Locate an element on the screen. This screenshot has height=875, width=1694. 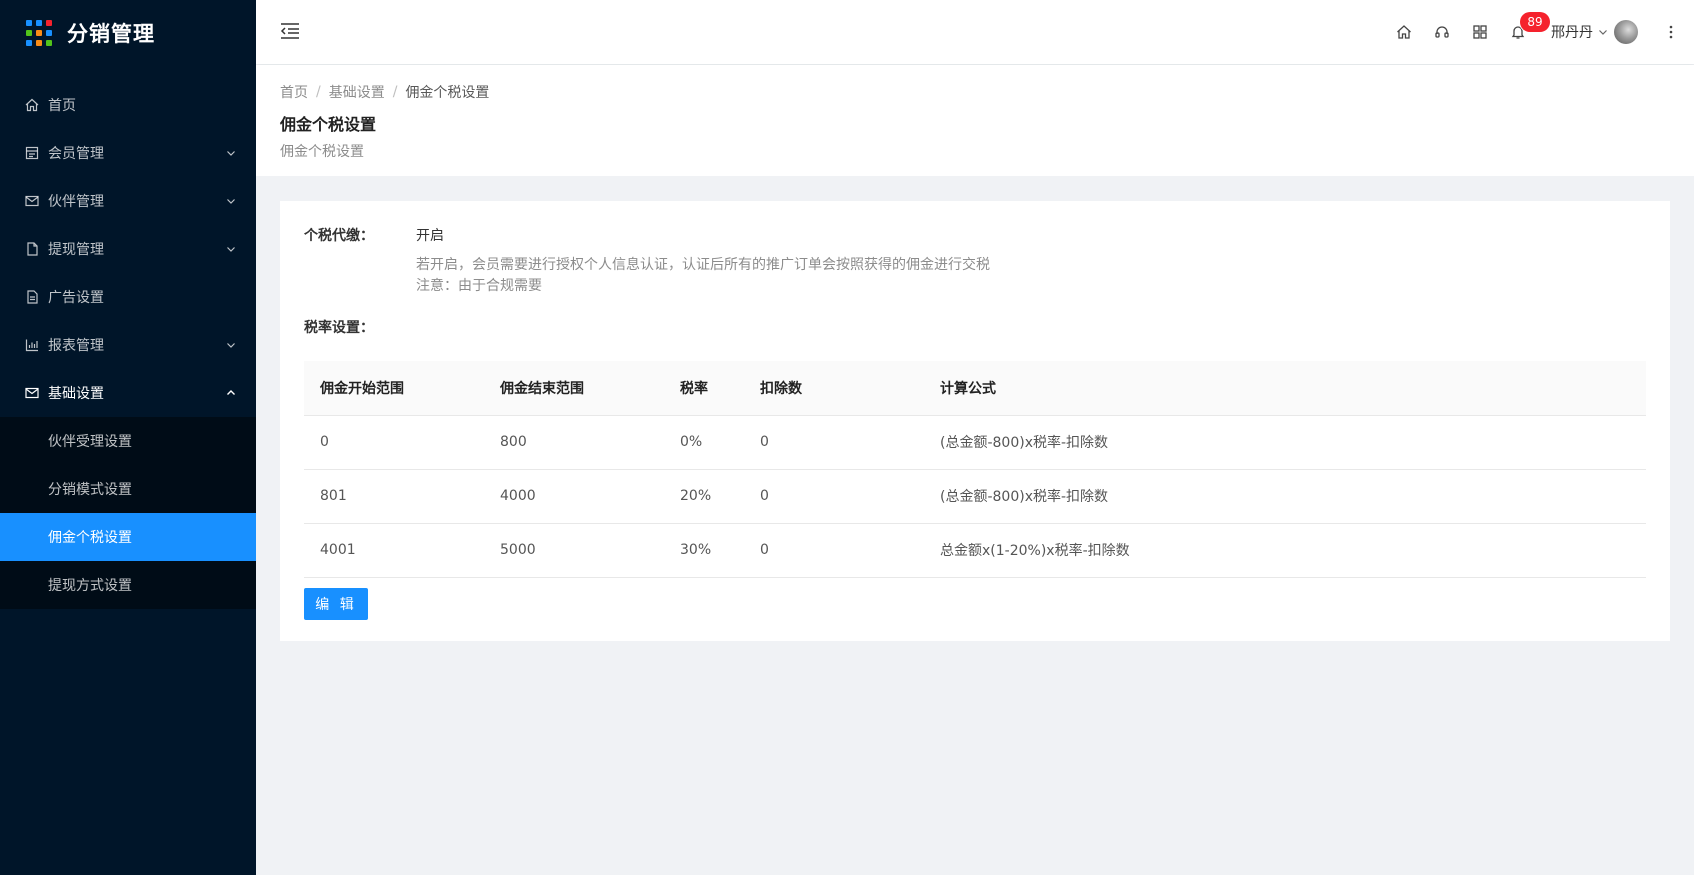
table-cell: 0% is located at coordinates (704, 442).